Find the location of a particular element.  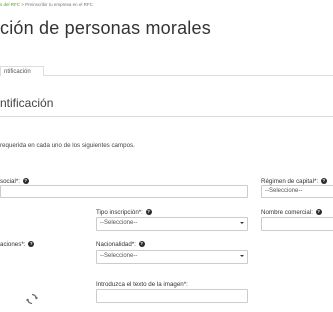

tipo-inscripcion-label: Tipo inscripción*: ? is located at coordinates (124, 212).